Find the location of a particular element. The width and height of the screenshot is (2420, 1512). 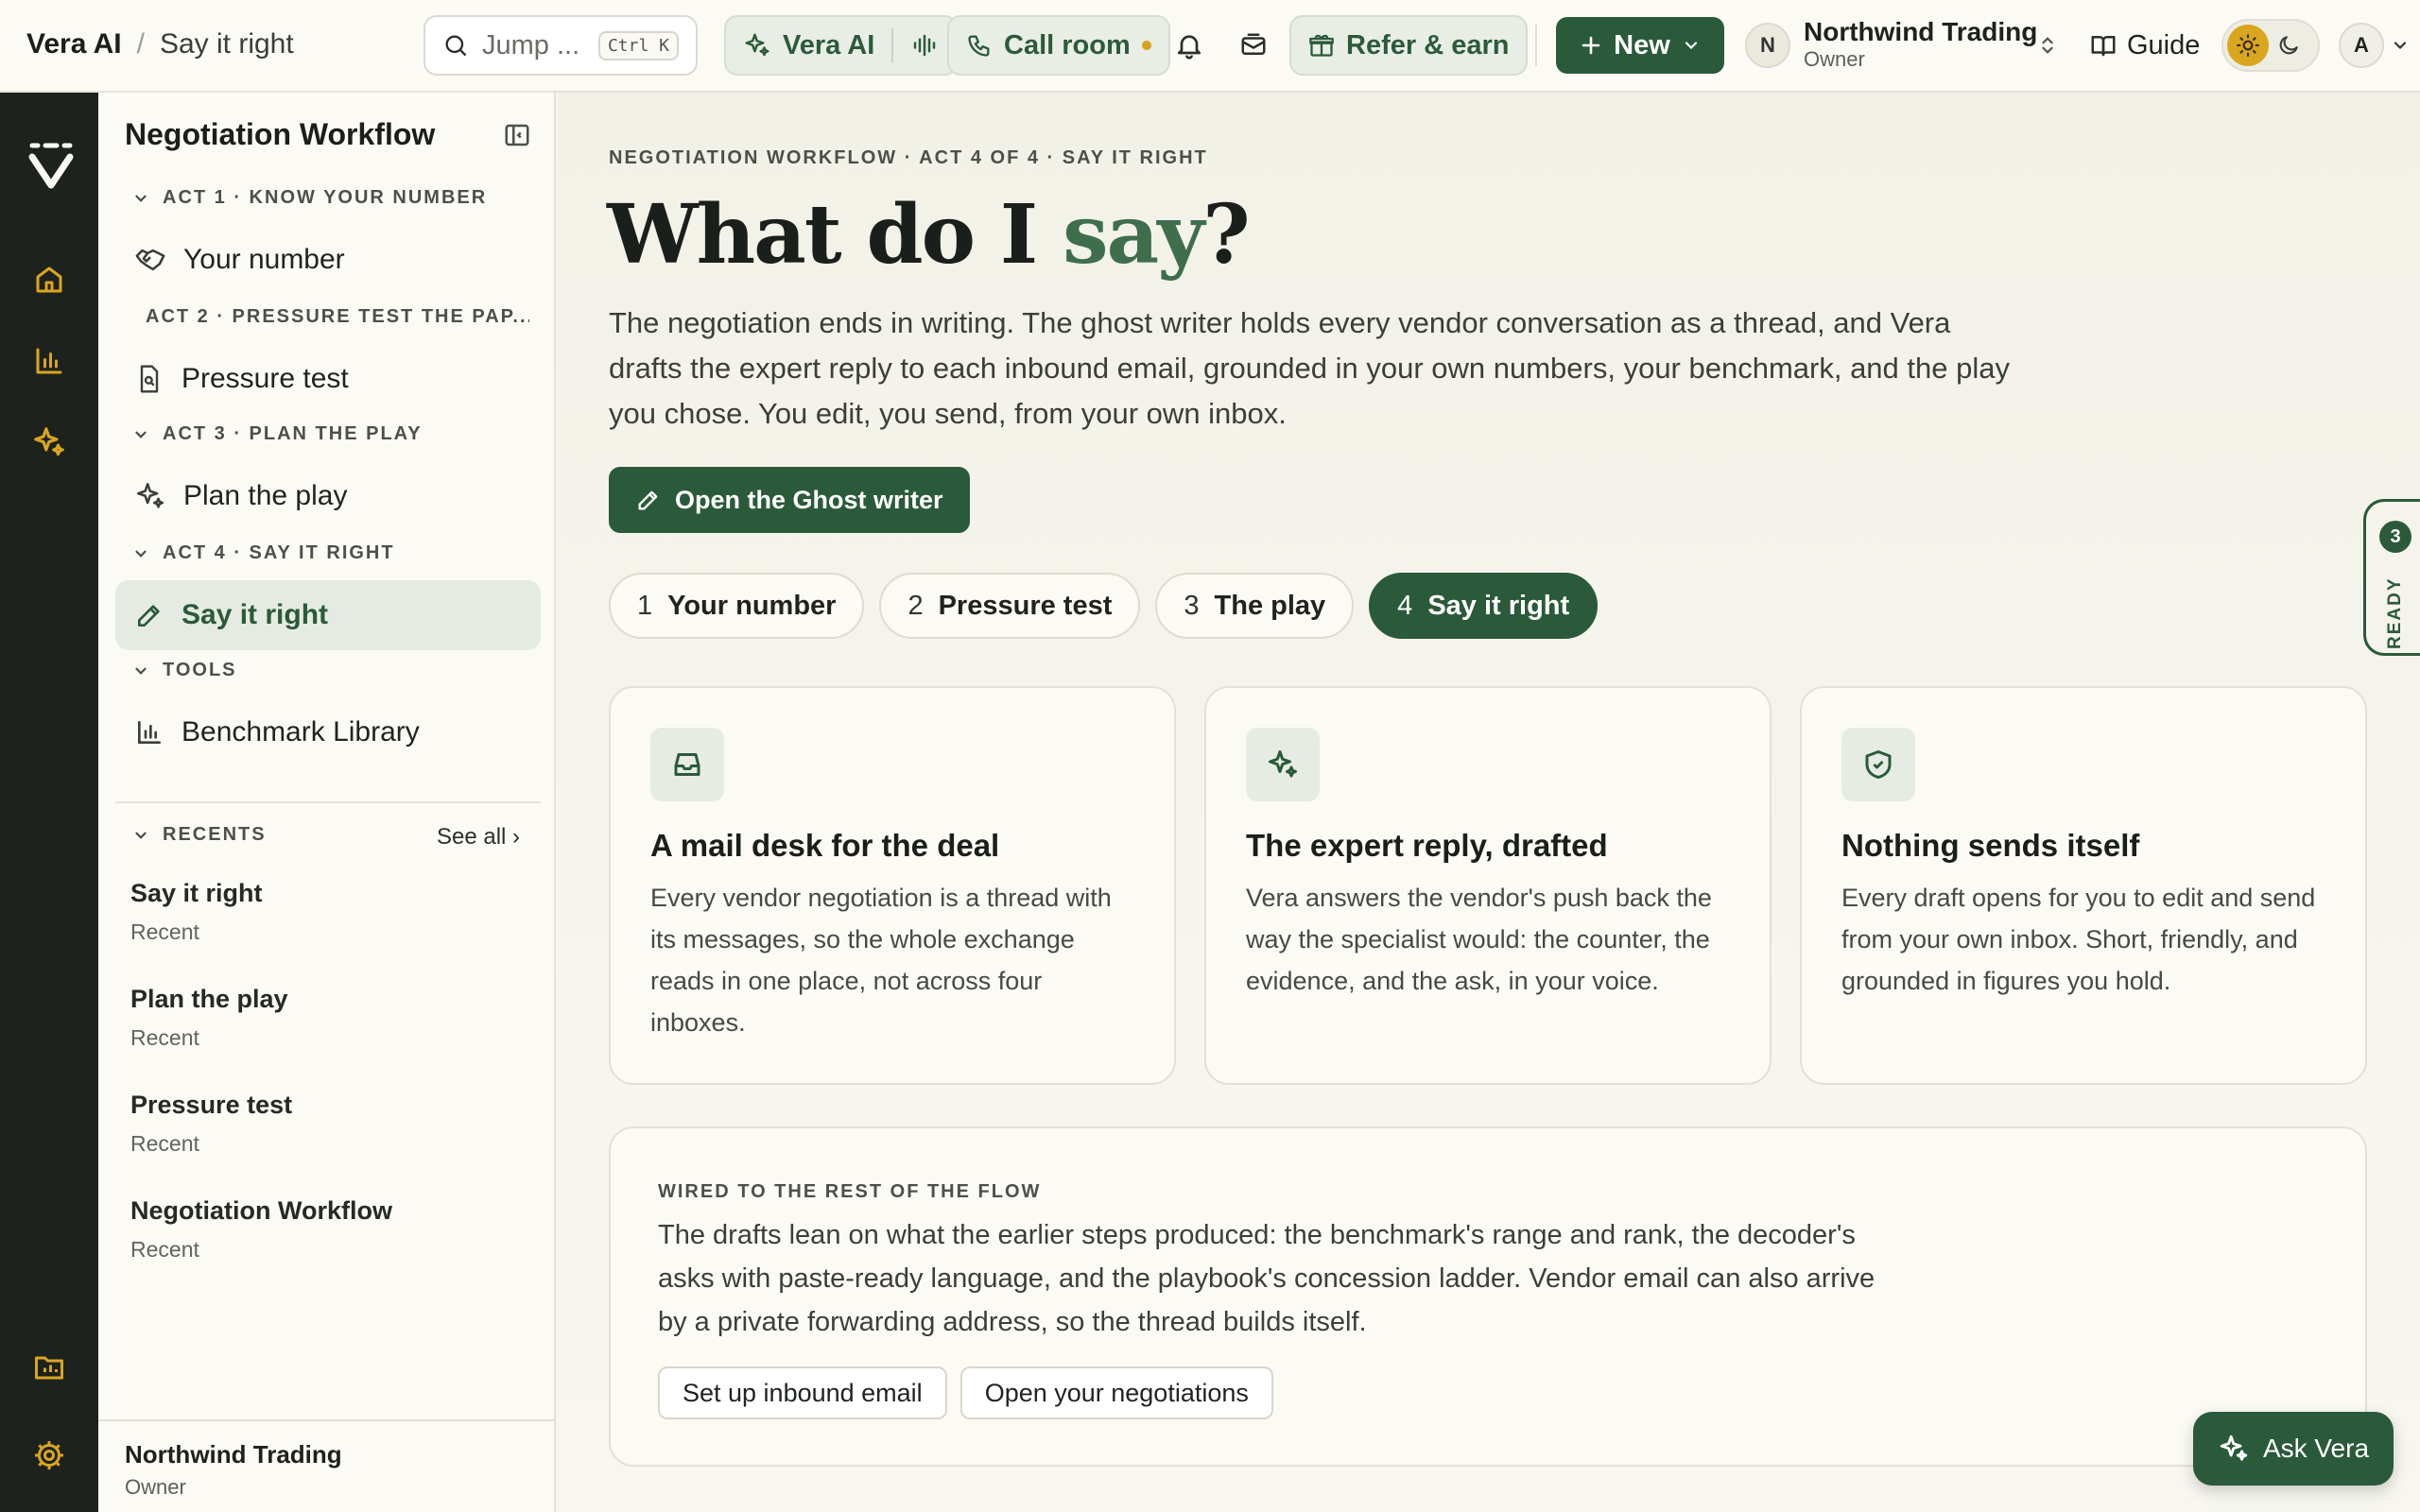

tab-pressure-test: 2 Pressure test is located at coordinates (1010, 606).